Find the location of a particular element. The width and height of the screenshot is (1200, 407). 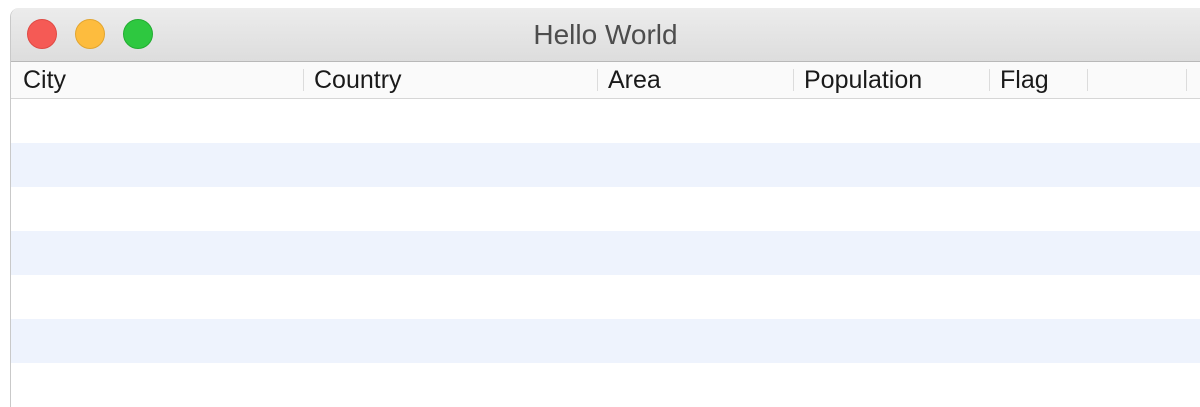

title-bar: Hello World is located at coordinates (605, 35).